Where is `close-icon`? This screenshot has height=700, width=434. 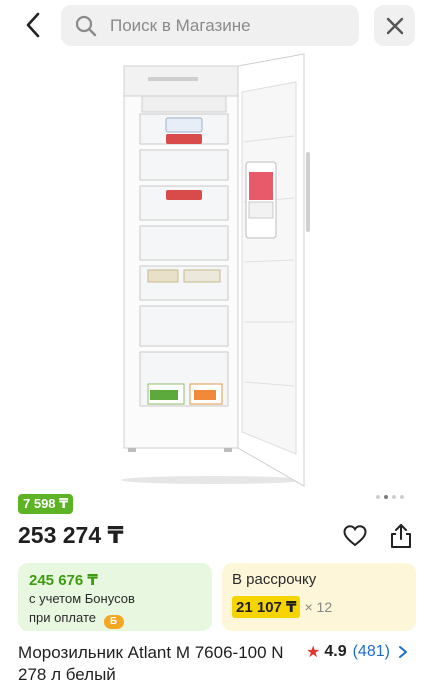 close-icon is located at coordinates (394, 25).